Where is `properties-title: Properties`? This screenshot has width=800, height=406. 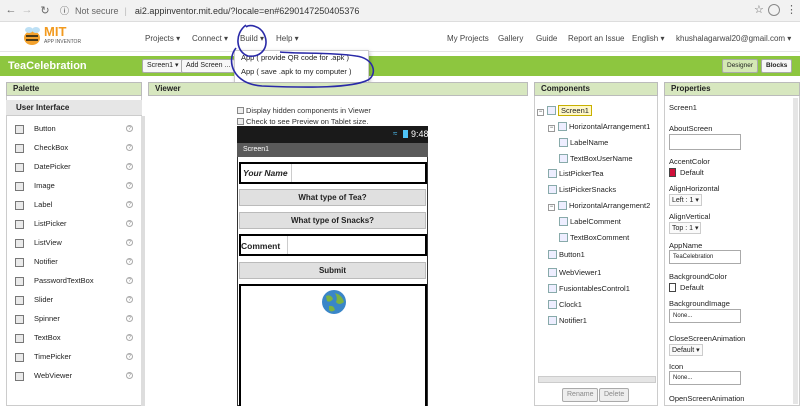 properties-title: Properties is located at coordinates (732, 89).